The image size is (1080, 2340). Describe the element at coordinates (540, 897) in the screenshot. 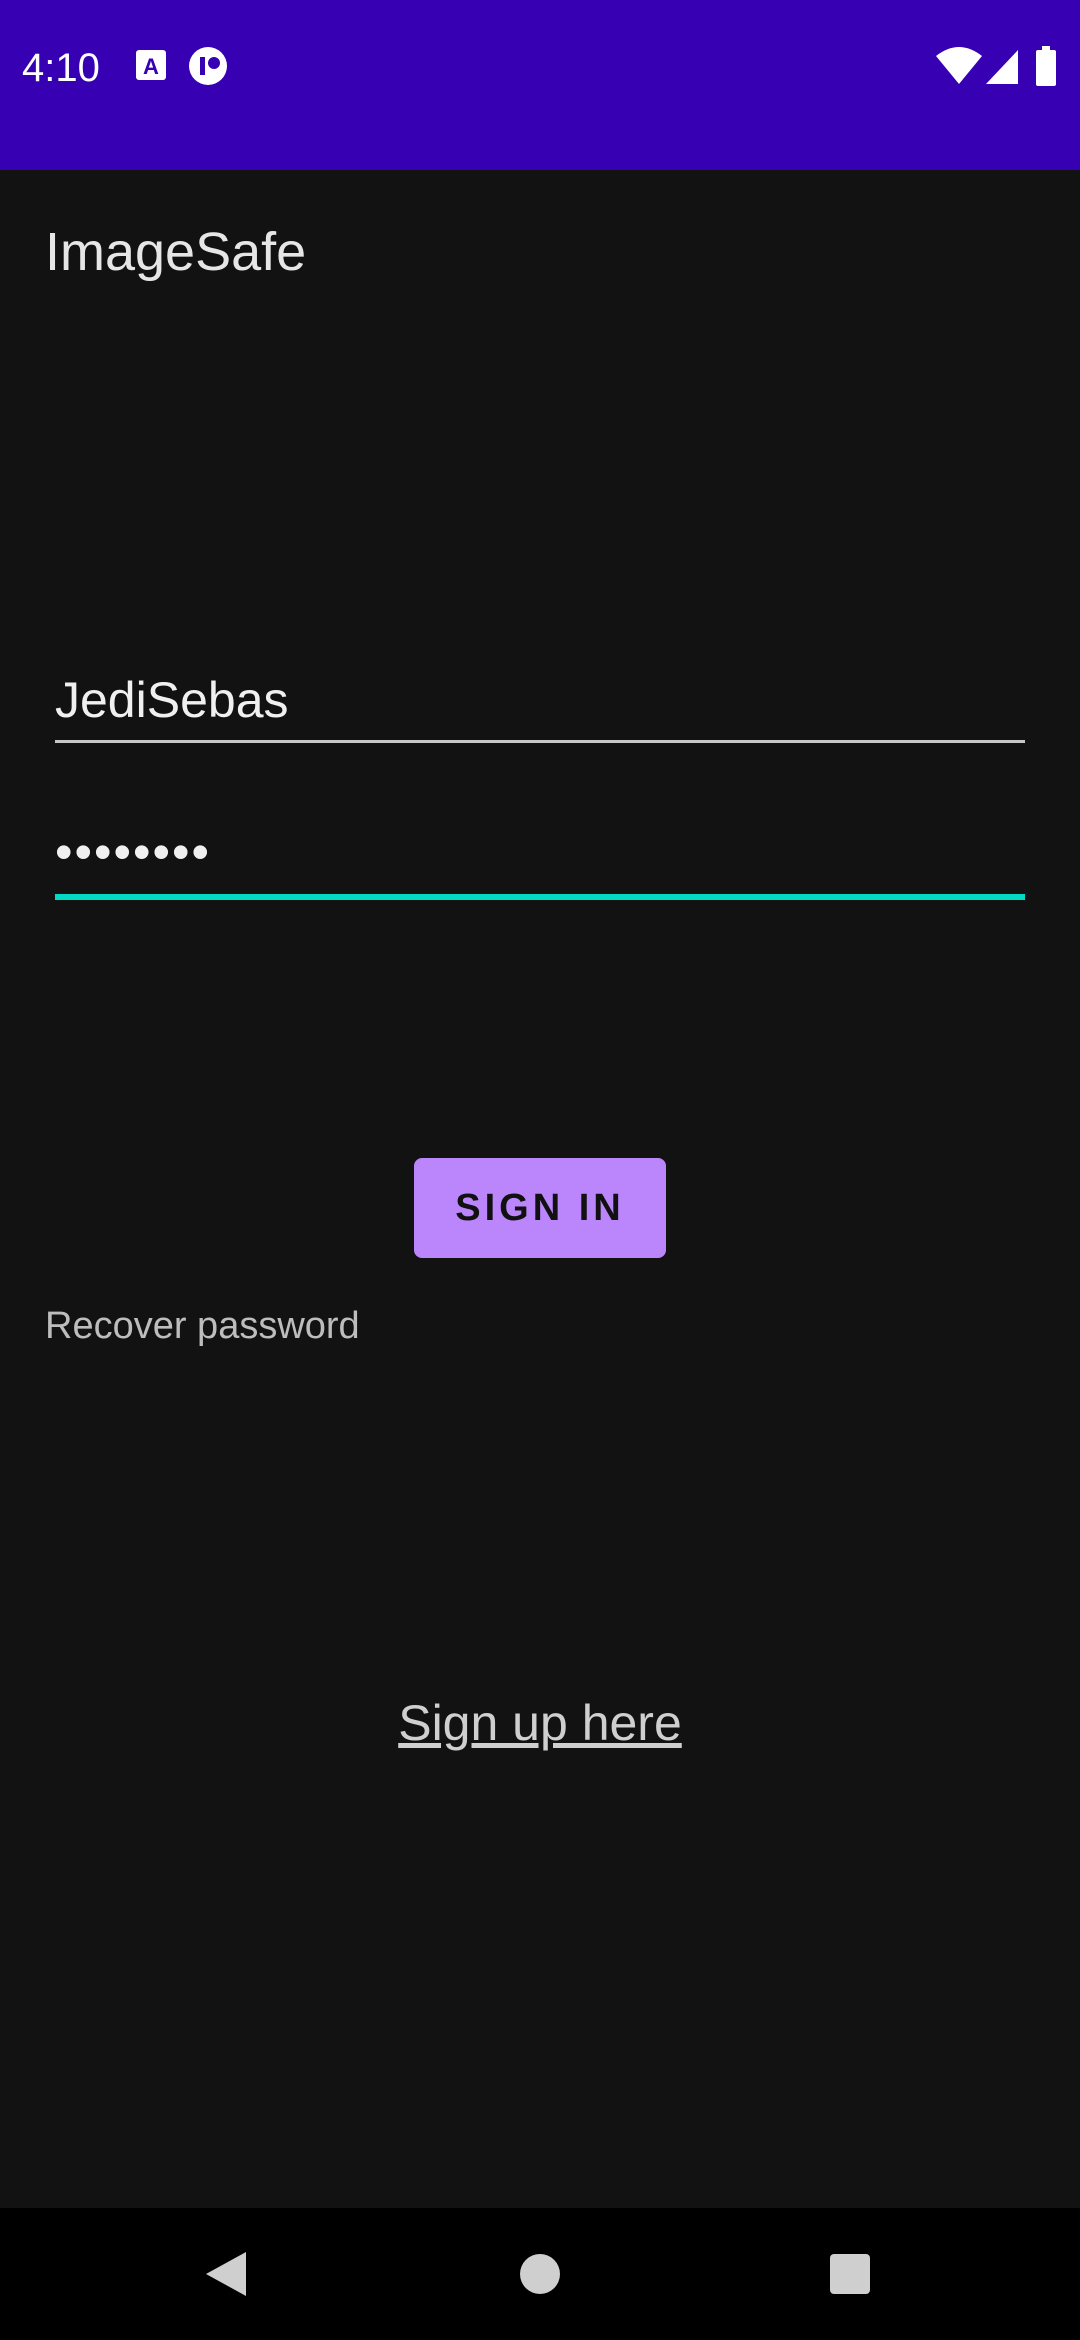

I see `password-underline` at that location.